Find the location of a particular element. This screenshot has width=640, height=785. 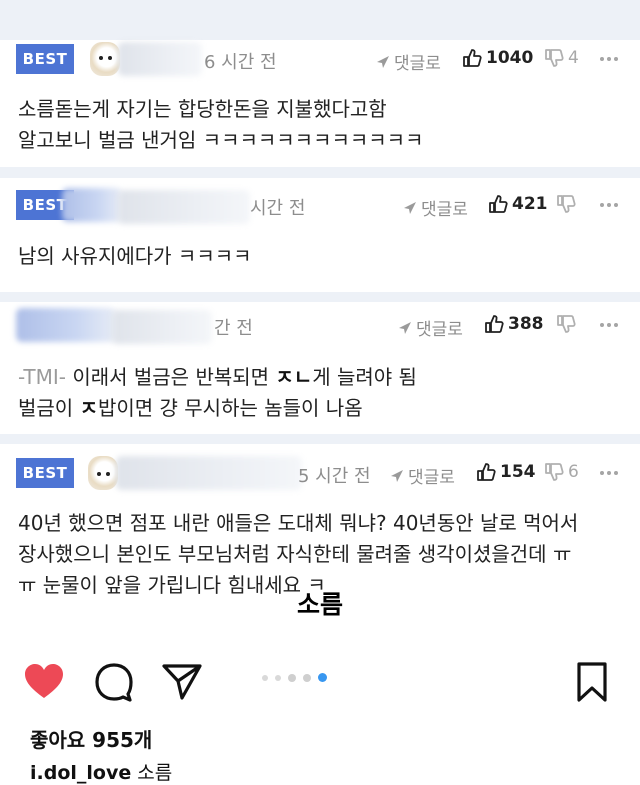

heart-icon is located at coordinates (44, 682).